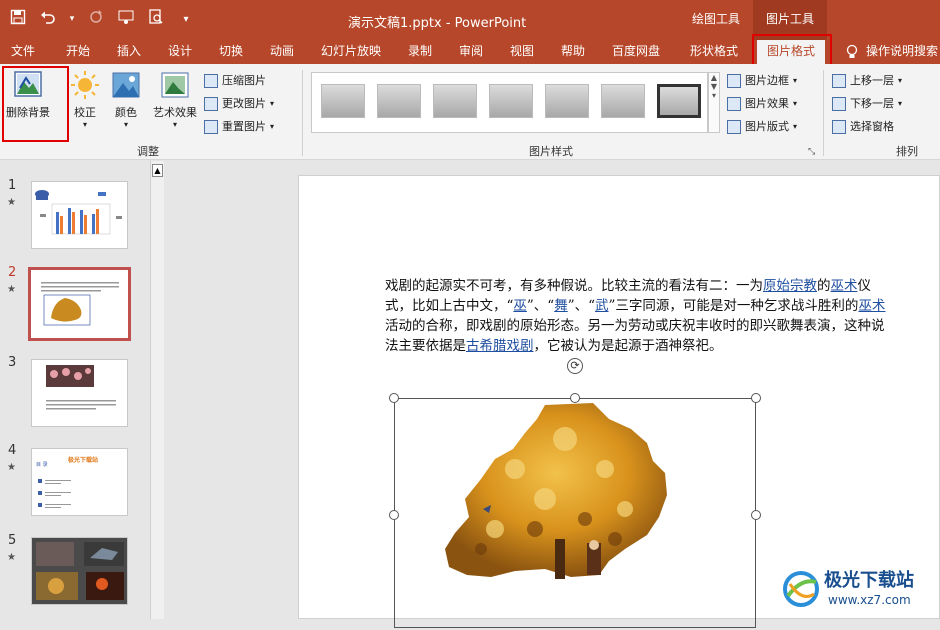 This screenshot has width=940, height=630. I want to click on link-martial: 武, so click(602, 306).